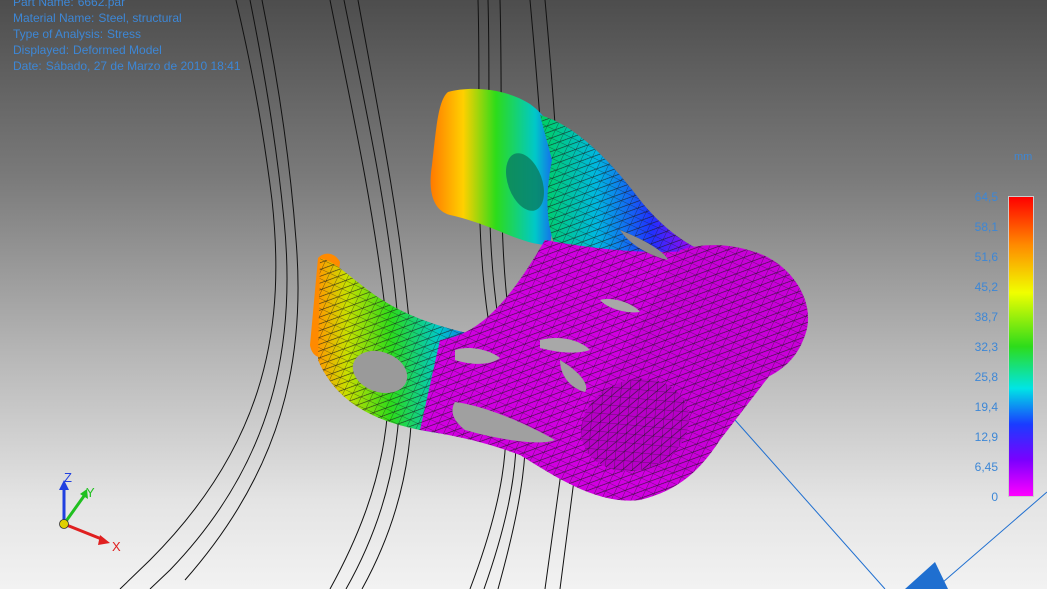 This screenshot has height=589, width=1047. Describe the element at coordinates (140, 18) in the screenshot. I see `material-value: Steel, structural` at that location.